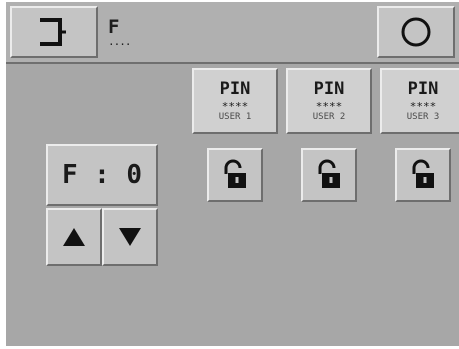  I want to click on pin-card-user-1: PIN **** USER 1, so click(235, 101).